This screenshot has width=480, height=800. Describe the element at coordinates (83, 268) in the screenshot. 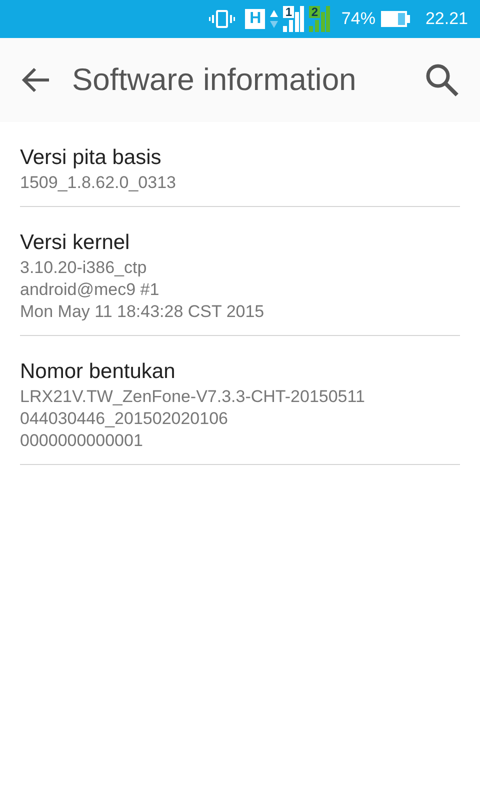

I see `item-value: 3.10.20-i386_ctp` at that location.